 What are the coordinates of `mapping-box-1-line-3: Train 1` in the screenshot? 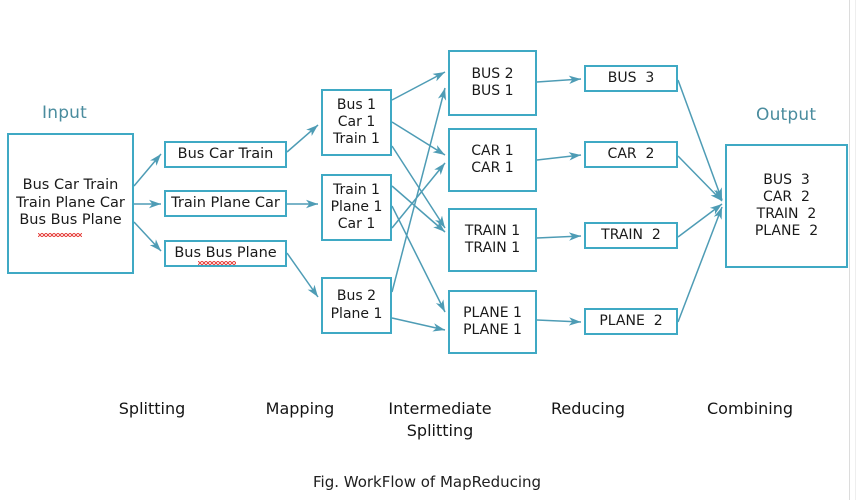 It's located at (356, 139).